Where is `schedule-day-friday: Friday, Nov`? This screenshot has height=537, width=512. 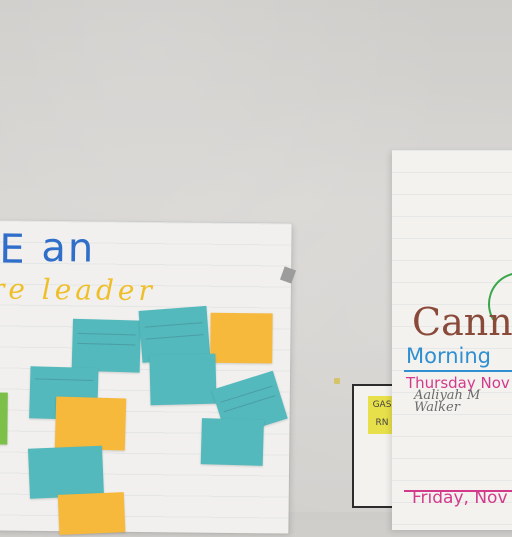 schedule-day-friday: Friday, Nov is located at coordinates (460, 498).